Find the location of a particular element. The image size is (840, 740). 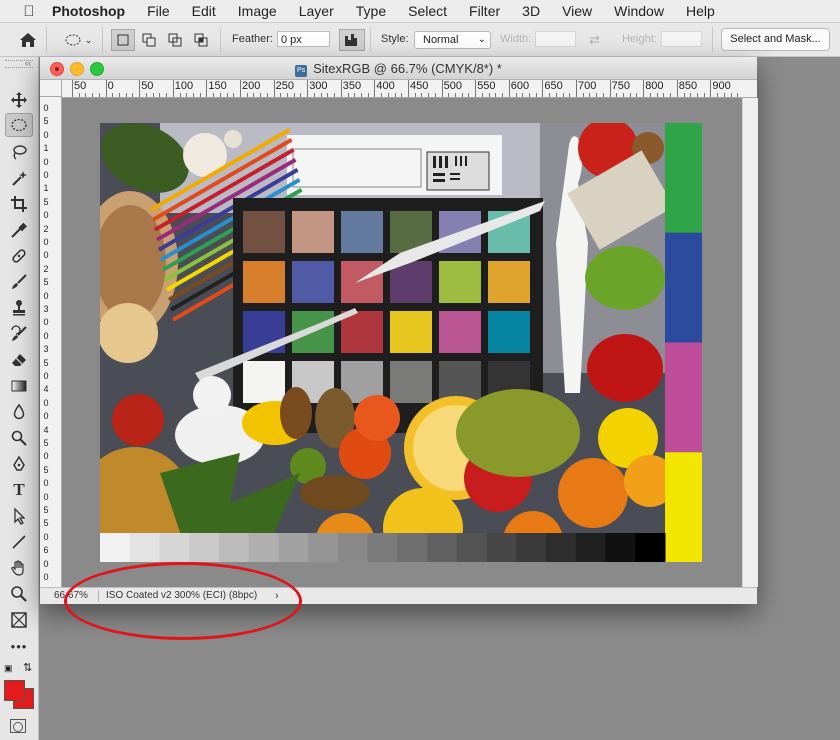

menu-window: Window is located at coordinates (639, 11).